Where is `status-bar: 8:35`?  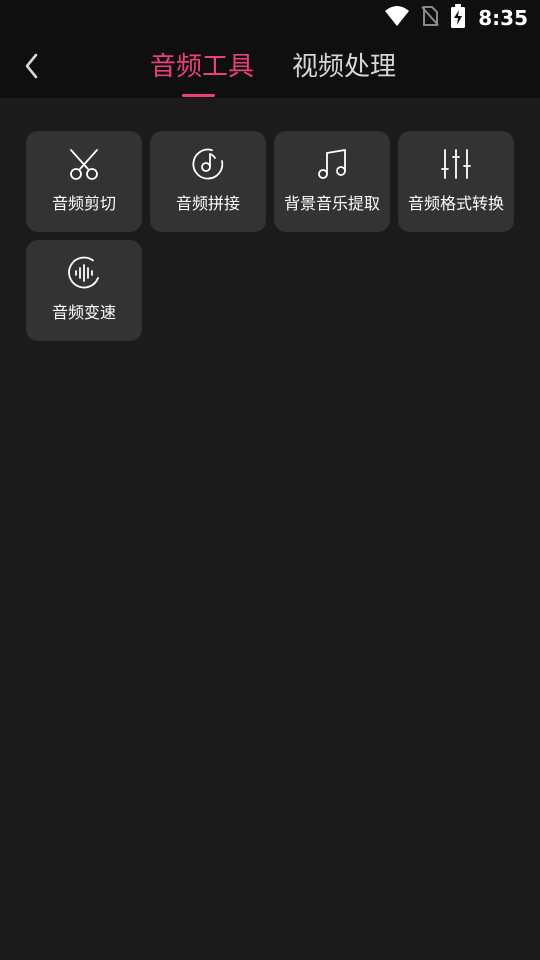
status-bar: 8:35 is located at coordinates (270, 18).